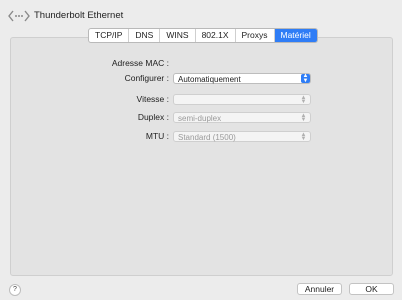 This screenshot has height=300, width=402. What do you see at coordinates (15, 290) in the screenshot?
I see `help-button: ?` at bounding box center [15, 290].